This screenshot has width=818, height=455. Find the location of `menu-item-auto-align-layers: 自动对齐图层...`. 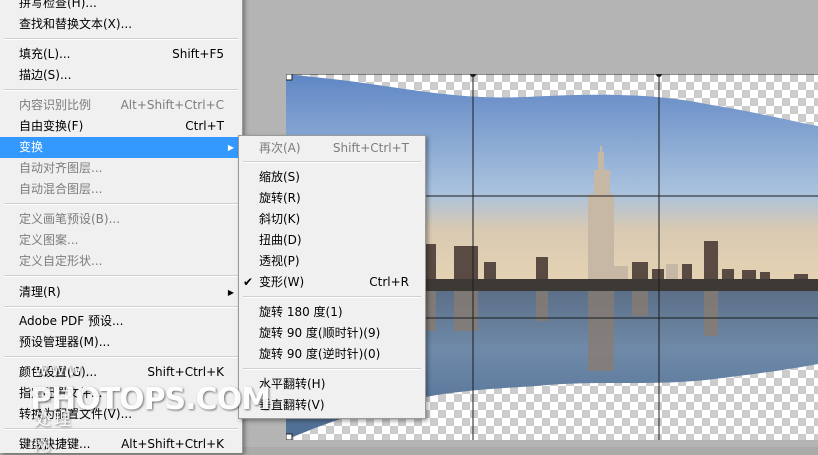

menu-item-auto-align-layers: 自动对齐图层... is located at coordinates (121, 168).